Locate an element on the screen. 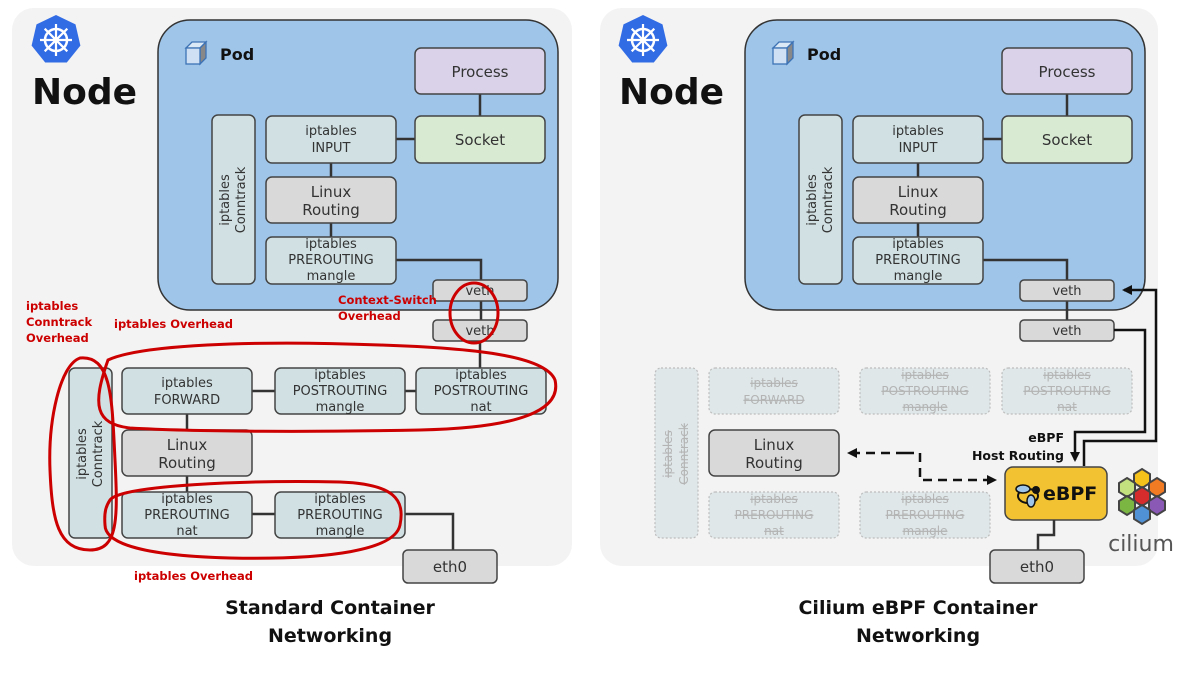 This screenshot has width=1200, height=673. ghost-conntrack-line1: iptables is located at coordinates (668, 454).